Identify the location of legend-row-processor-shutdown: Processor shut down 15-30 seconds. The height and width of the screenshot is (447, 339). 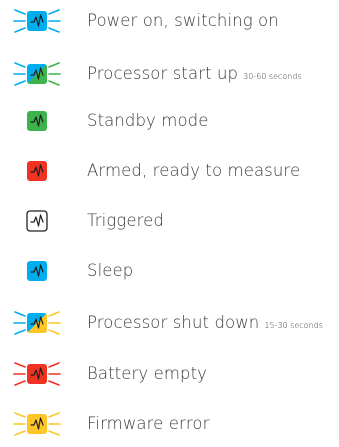
(169, 323).